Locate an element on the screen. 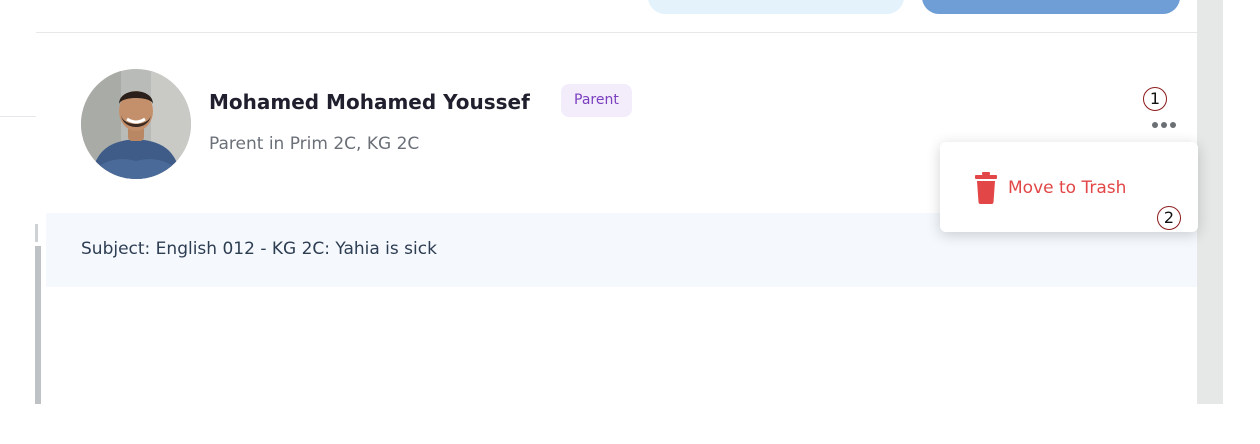 The image size is (1260, 444). role-badge: Parent is located at coordinates (596, 100).